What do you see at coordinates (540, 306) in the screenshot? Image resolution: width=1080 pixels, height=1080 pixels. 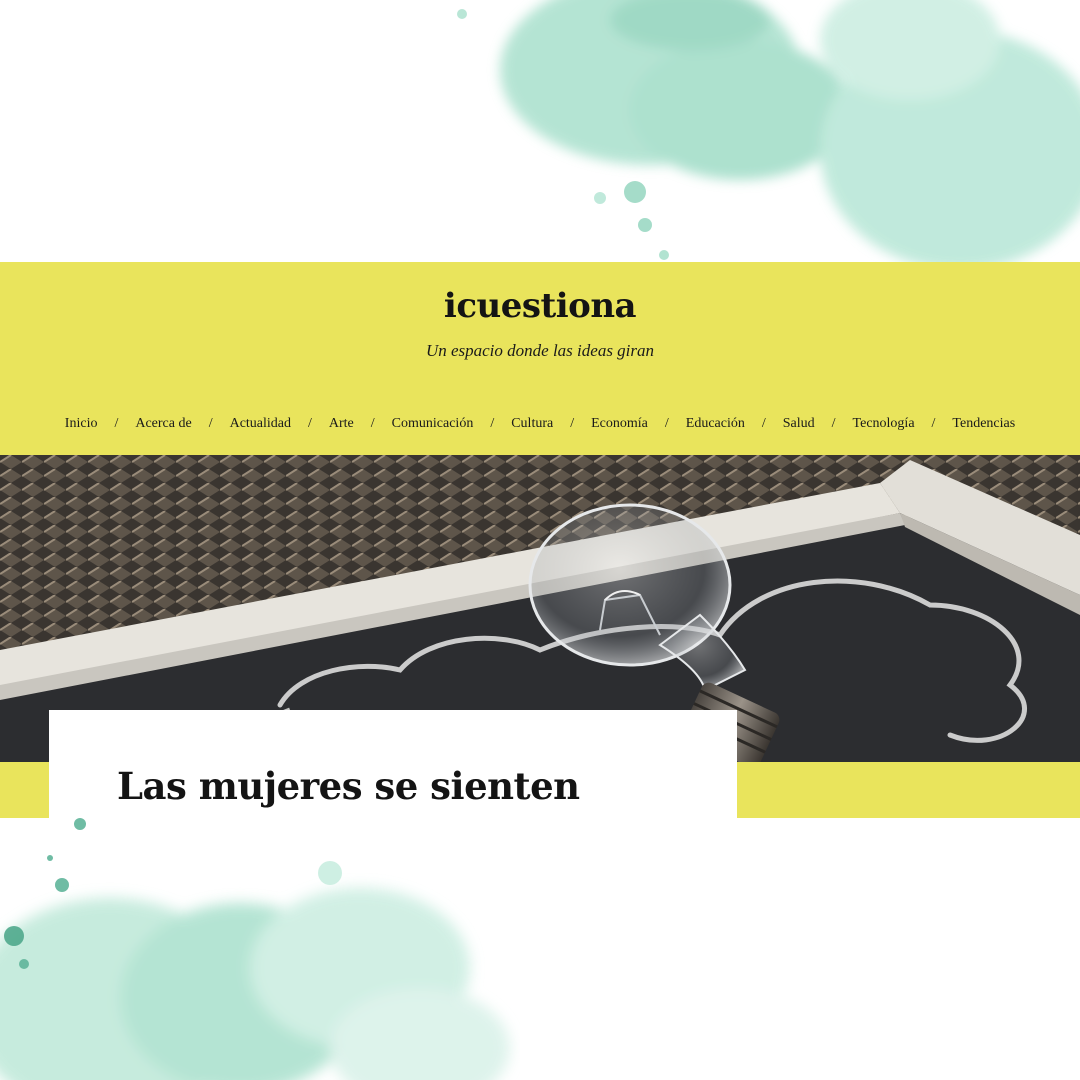 I see `site-title: icuestiona` at bounding box center [540, 306].